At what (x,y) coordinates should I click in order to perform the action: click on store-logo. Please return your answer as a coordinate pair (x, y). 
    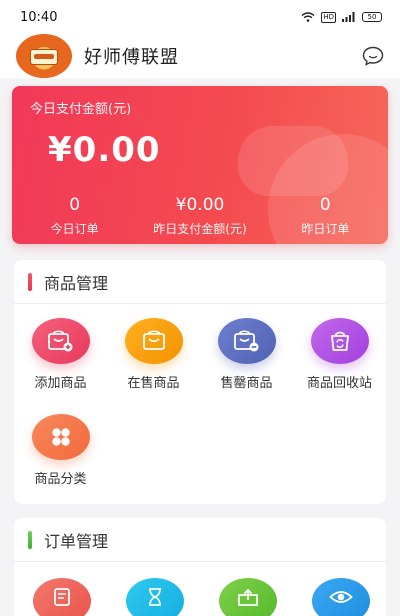
    Looking at the image, I should click on (44, 57).